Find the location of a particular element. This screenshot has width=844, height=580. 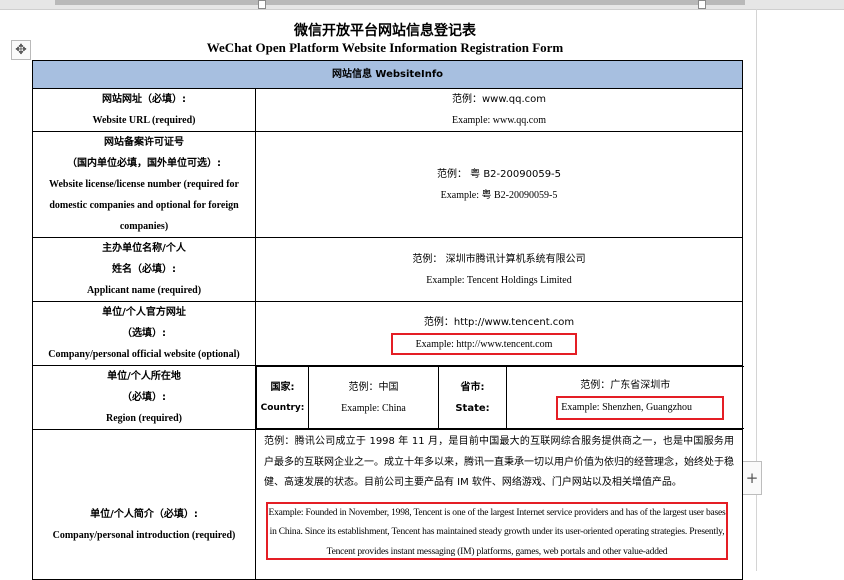

country-example-en: Example: China is located at coordinates (373, 408).